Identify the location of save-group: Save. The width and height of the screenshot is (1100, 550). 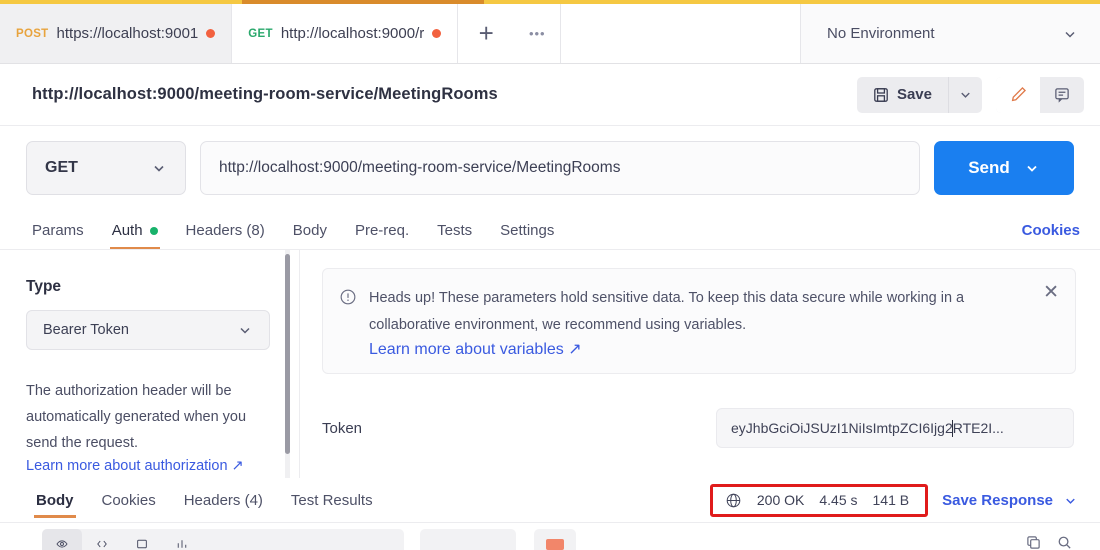
(919, 94).